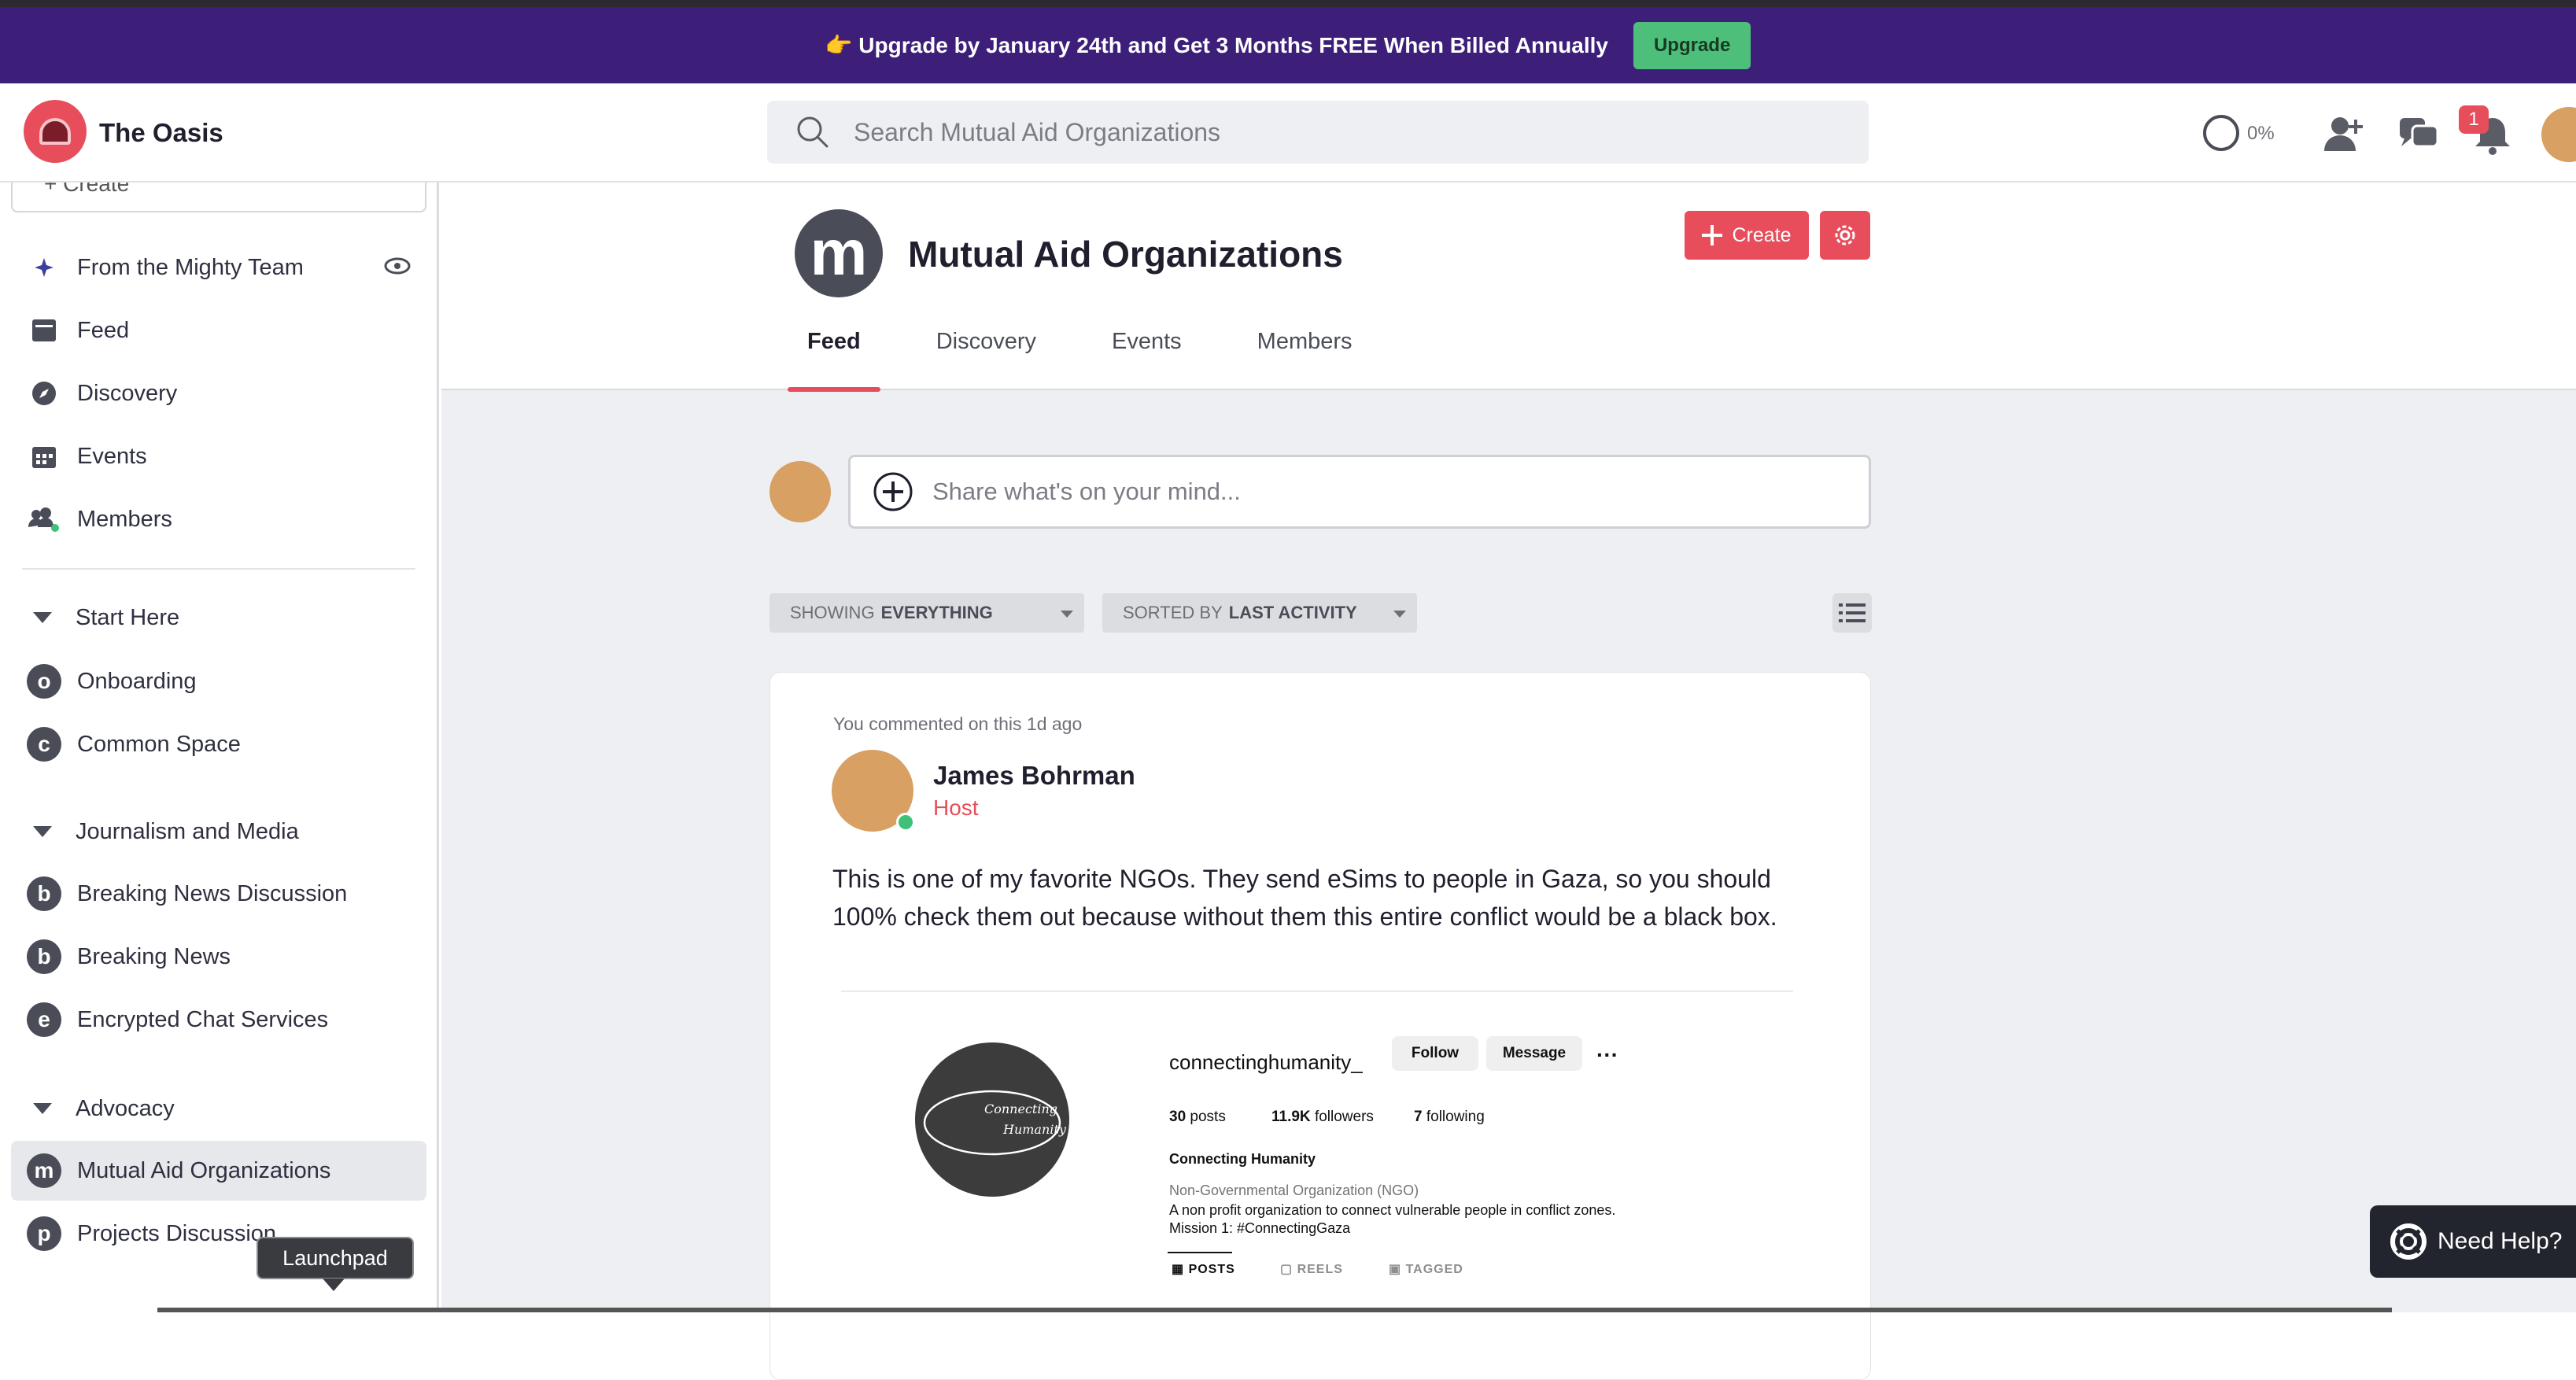 The width and height of the screenshot is (2576, 1380). Describe the element at coordinates (137, 681) in the screenshot. I see `space-label: Onboarding` at that location.